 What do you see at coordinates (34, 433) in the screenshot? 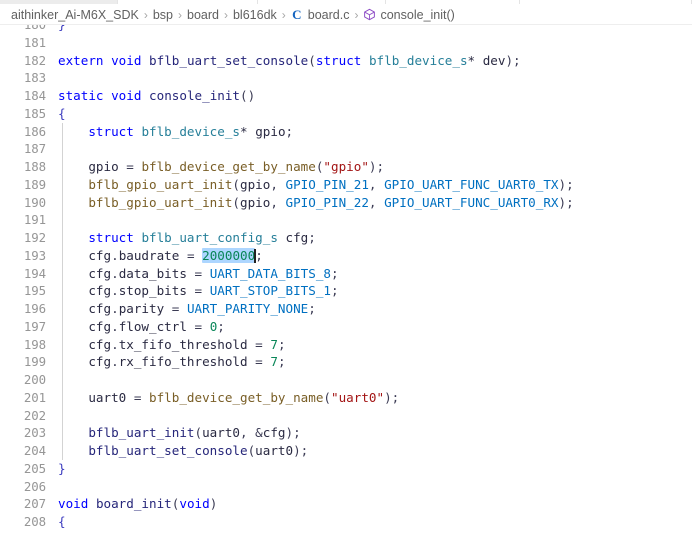
I see `line-number: 203` at bounding box center [34, 433].